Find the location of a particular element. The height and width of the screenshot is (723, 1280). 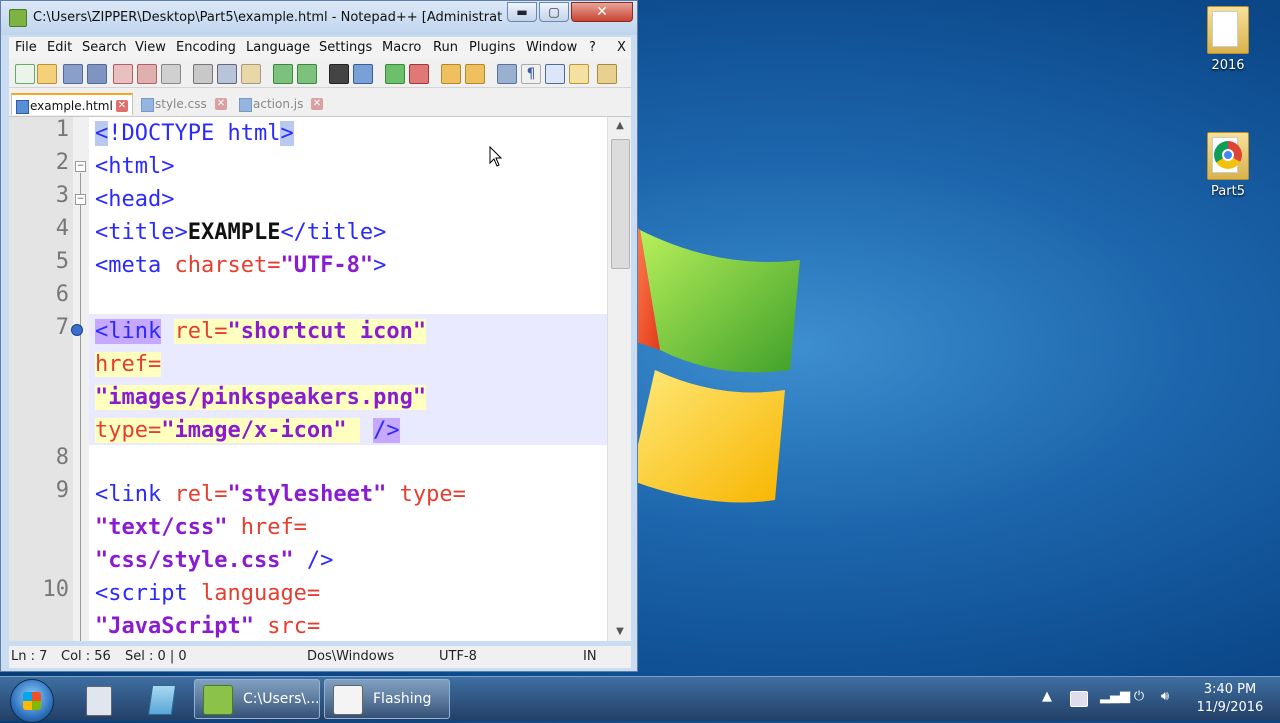

bookmark-icon is located at coordinates (77, 330).